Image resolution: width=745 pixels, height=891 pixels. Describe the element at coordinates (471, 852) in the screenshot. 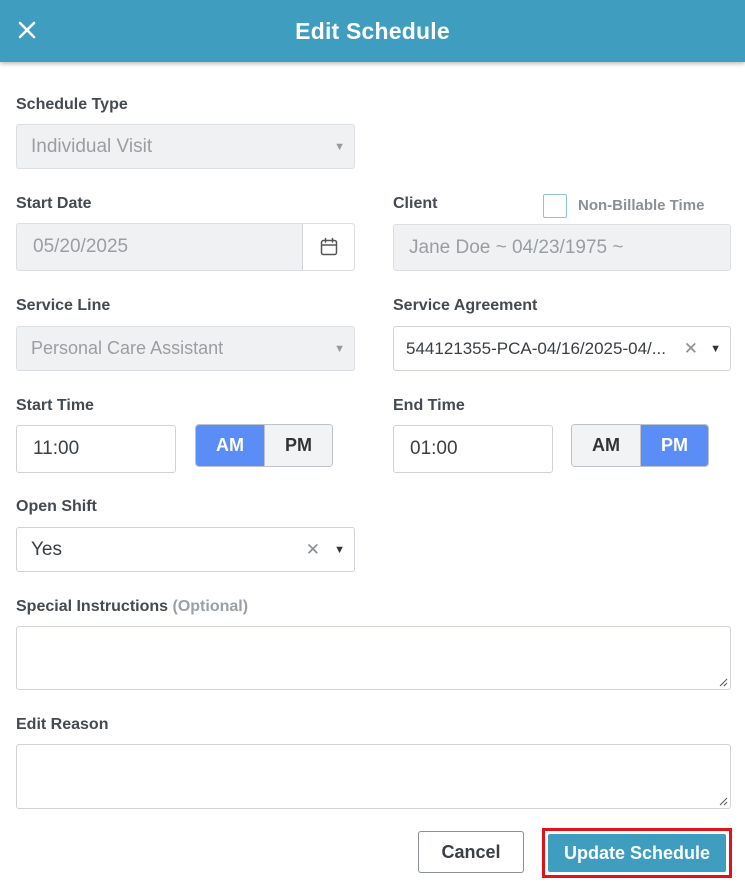

I see `cancel-button: Cancel` at that location.